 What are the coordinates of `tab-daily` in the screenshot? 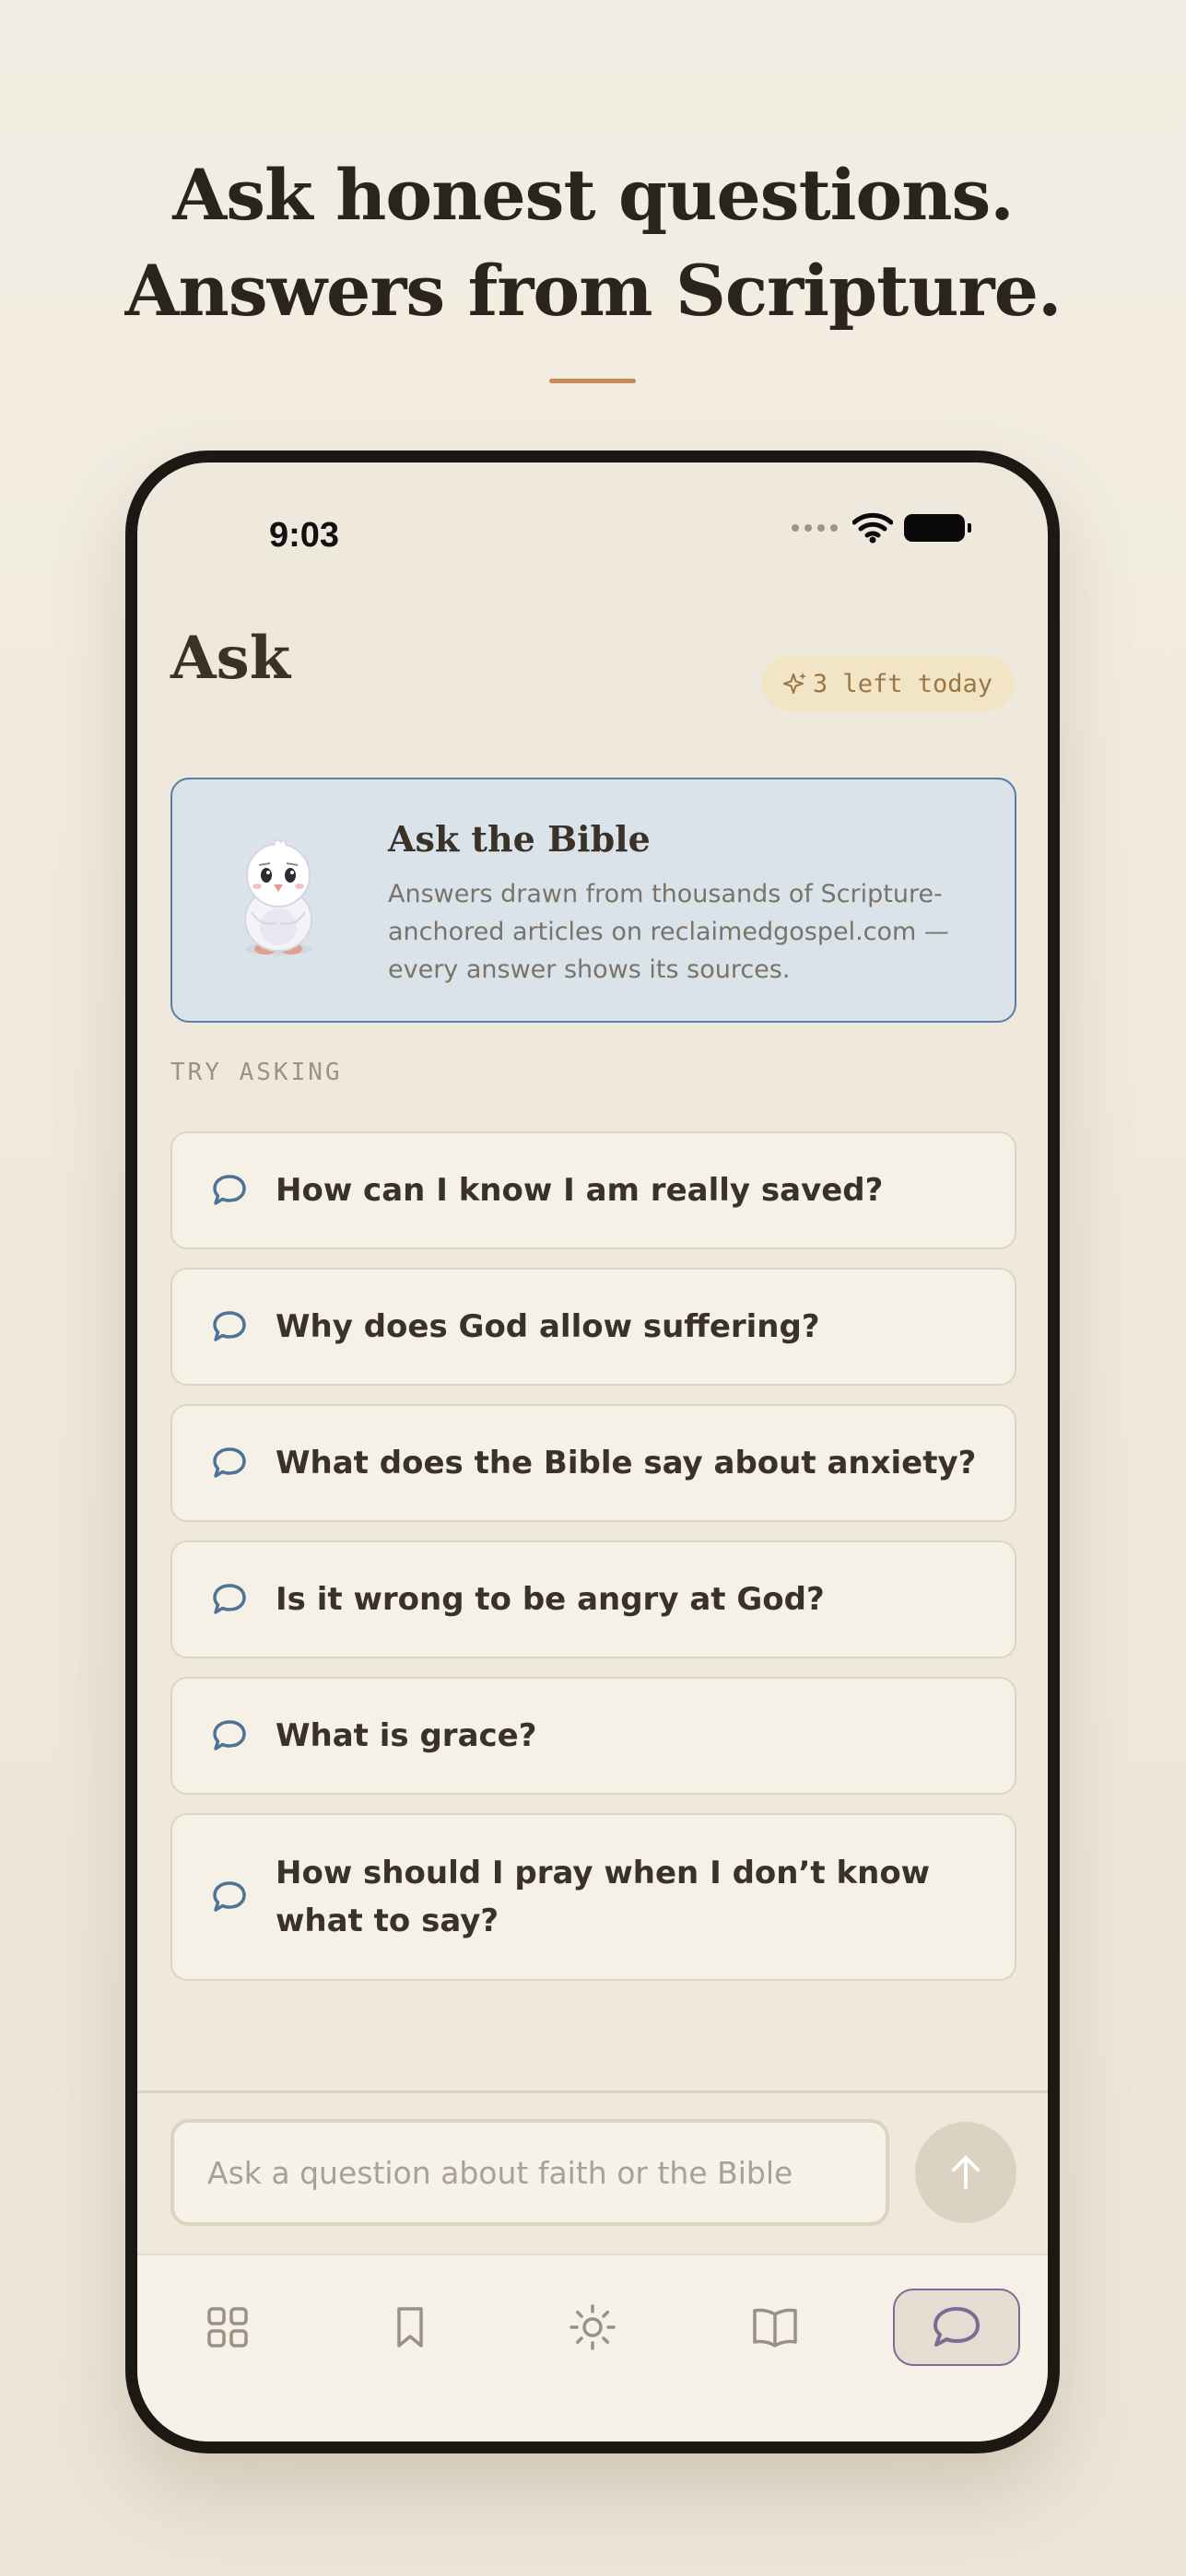 It's located at (592, 2327).